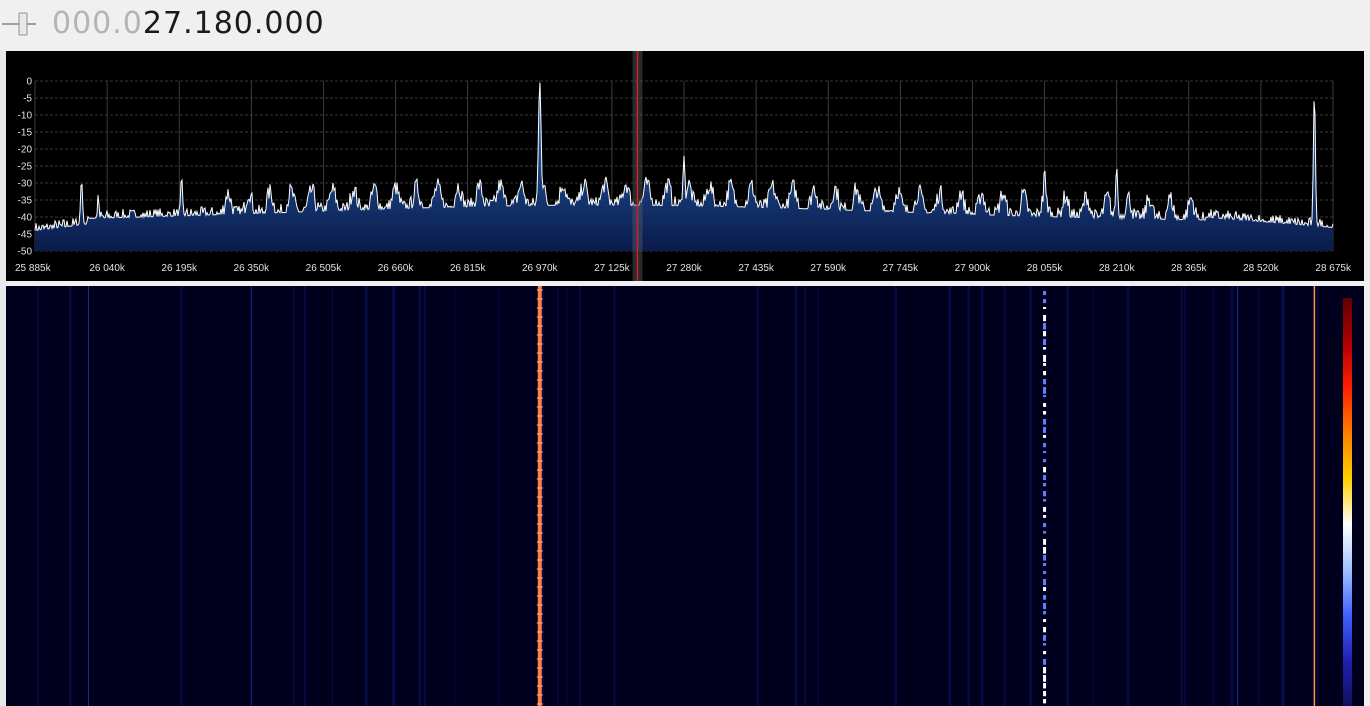 The width and height of the screenshot is (1370, 706). Describe the element at coordinates (1189, 268) in the screenshot. I see `frequency-tick-label: 28 365k` at that location.